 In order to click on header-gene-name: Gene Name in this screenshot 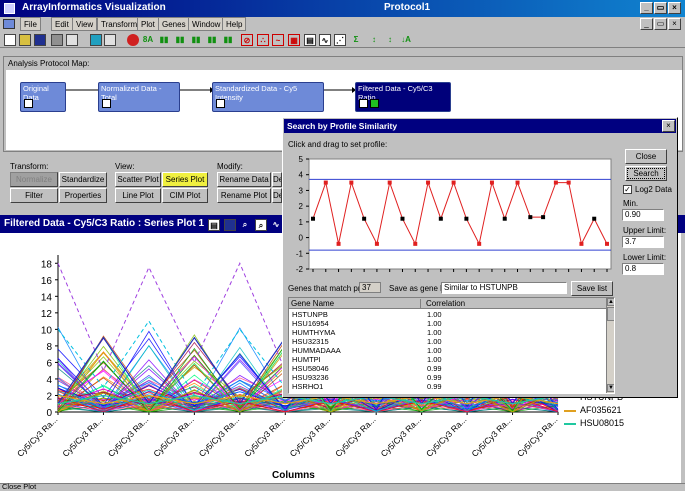, I will do `click(356, 303)`.